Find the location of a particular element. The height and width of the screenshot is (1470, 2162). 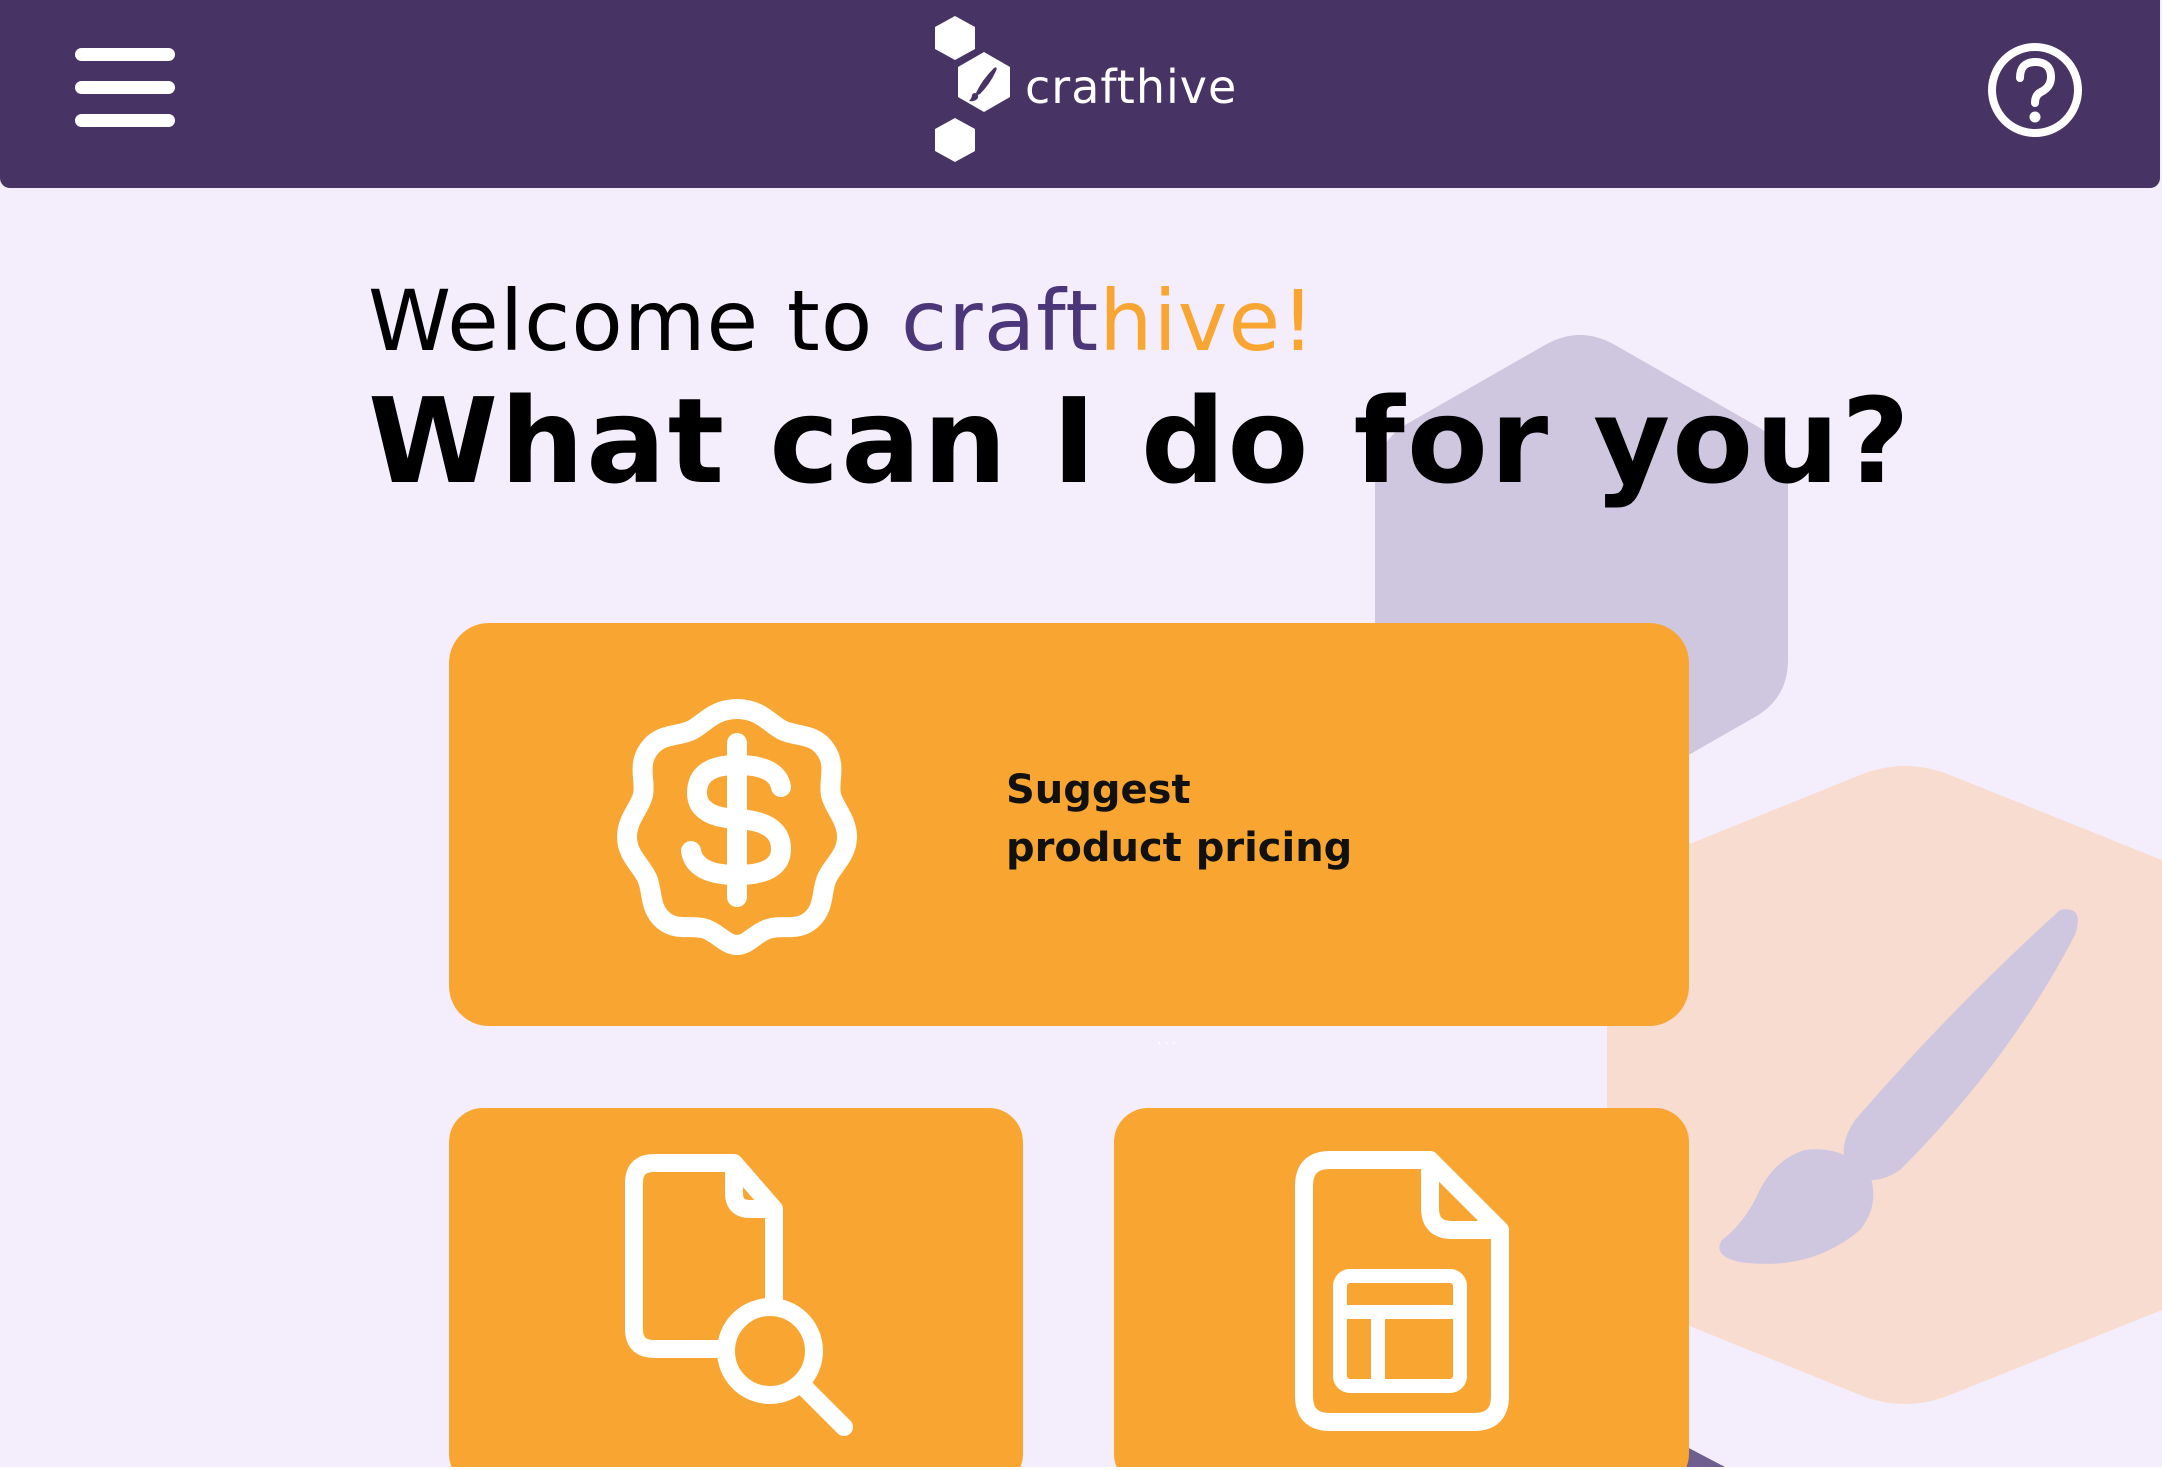

welcome-prefix: Welcome to is located at coordinates (634, 321).